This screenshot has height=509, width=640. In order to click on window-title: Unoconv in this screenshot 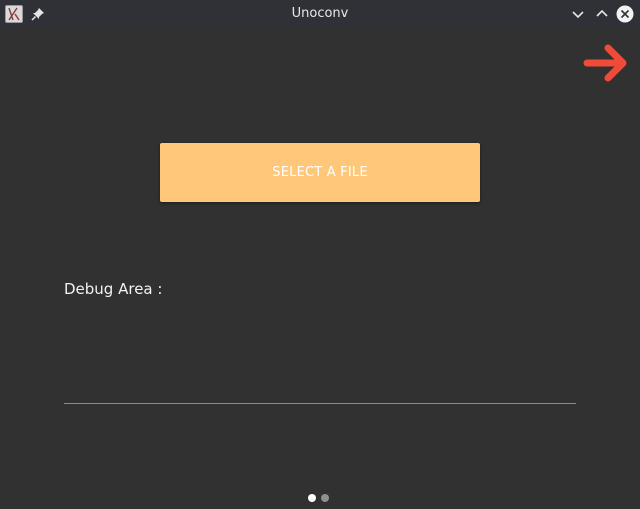, I will do `click(320, 13)`.